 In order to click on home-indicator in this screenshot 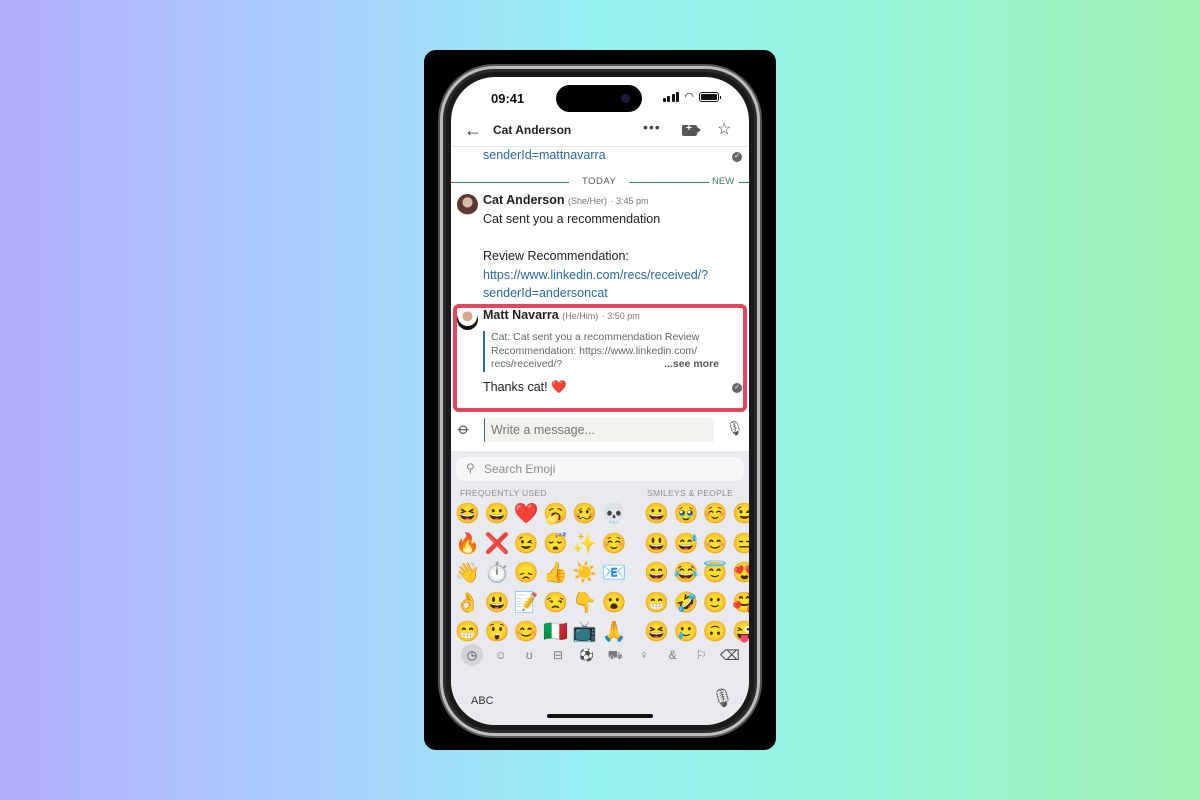, I will do `click(600, 716)`.